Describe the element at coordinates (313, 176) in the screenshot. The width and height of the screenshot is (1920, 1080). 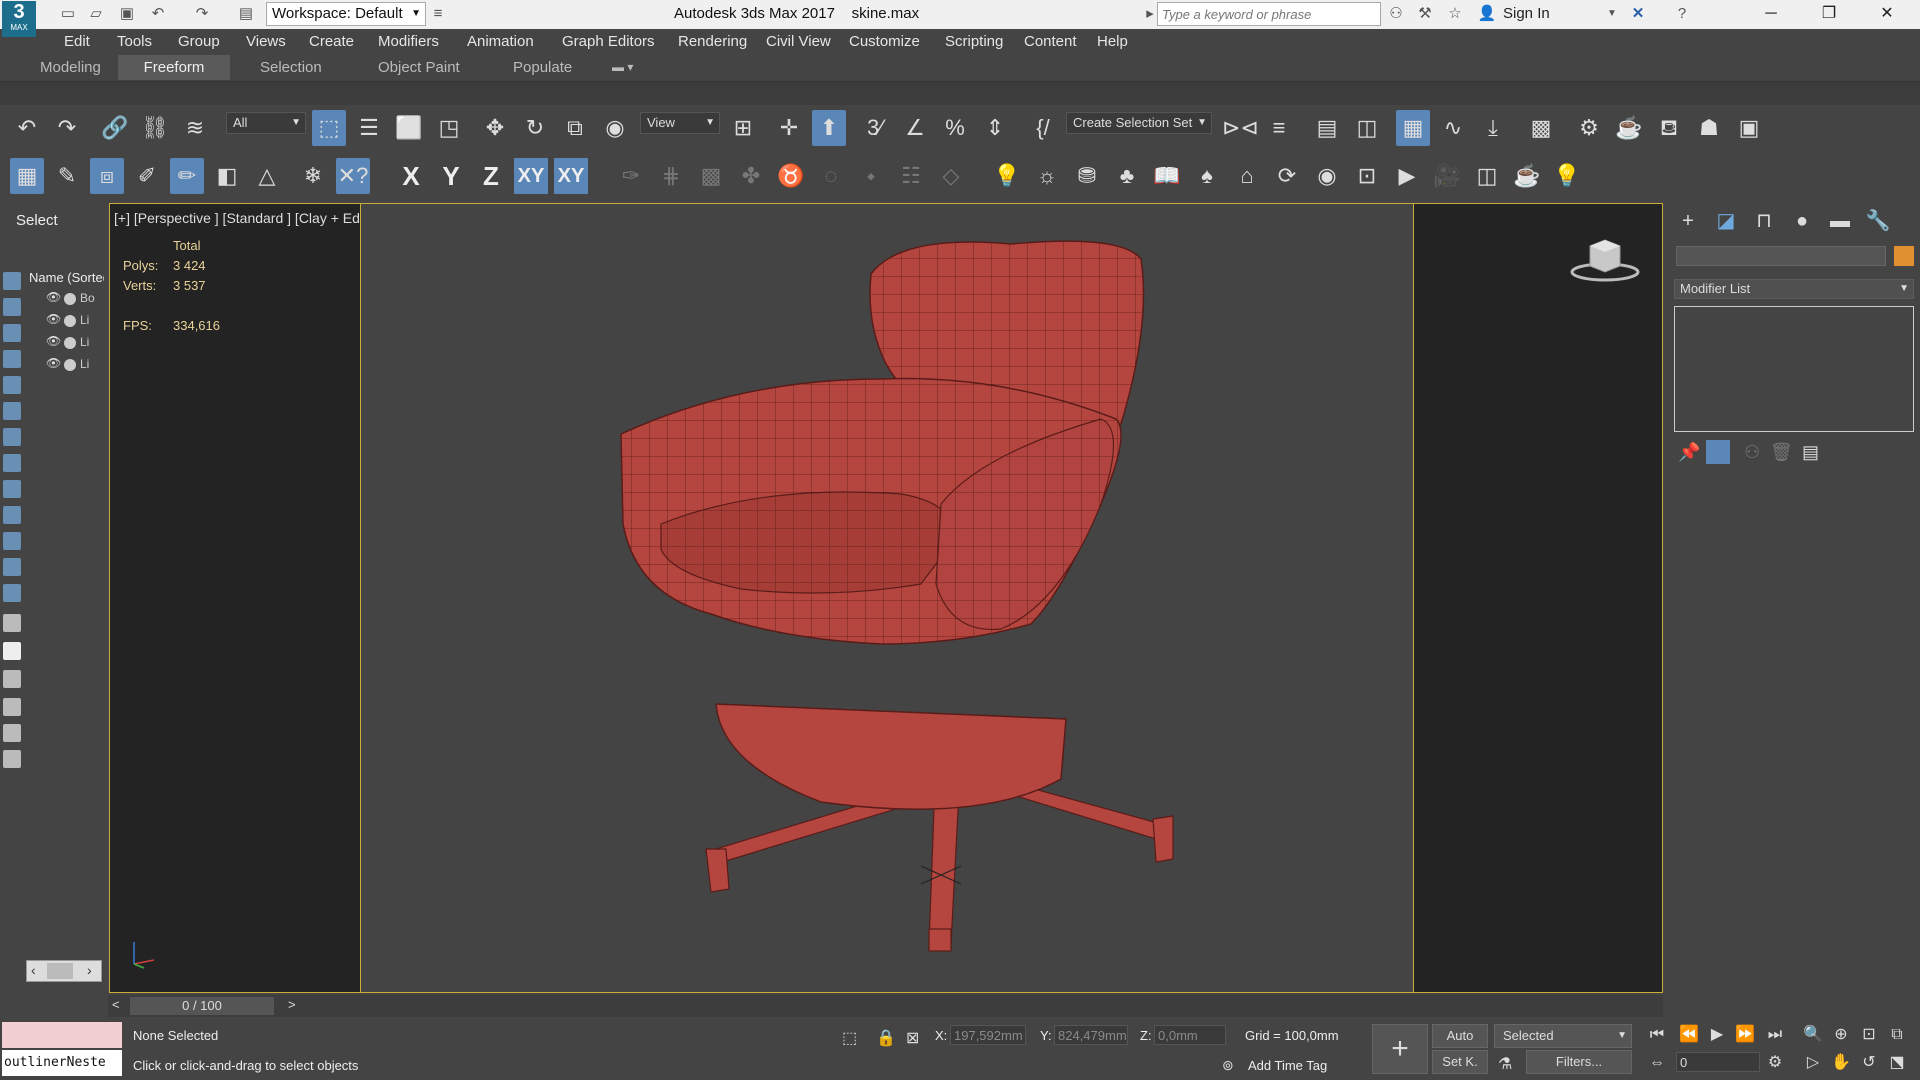
I see `freeze-icon: ❄` at that location.